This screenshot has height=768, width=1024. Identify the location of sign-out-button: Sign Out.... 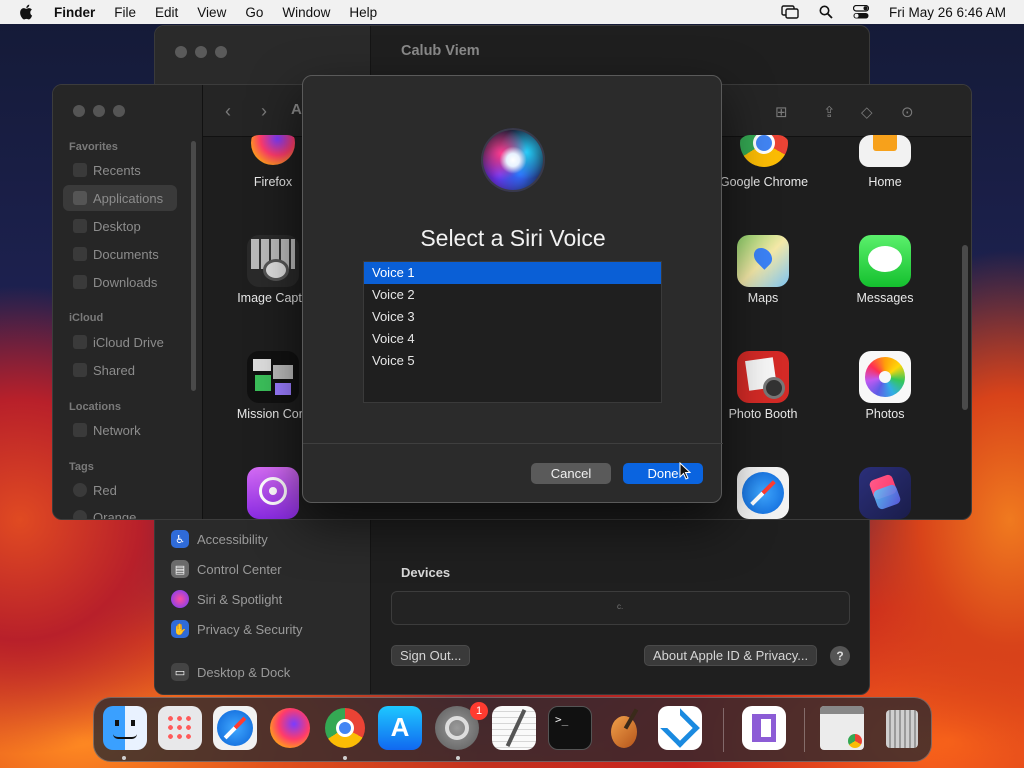
(431, 655).